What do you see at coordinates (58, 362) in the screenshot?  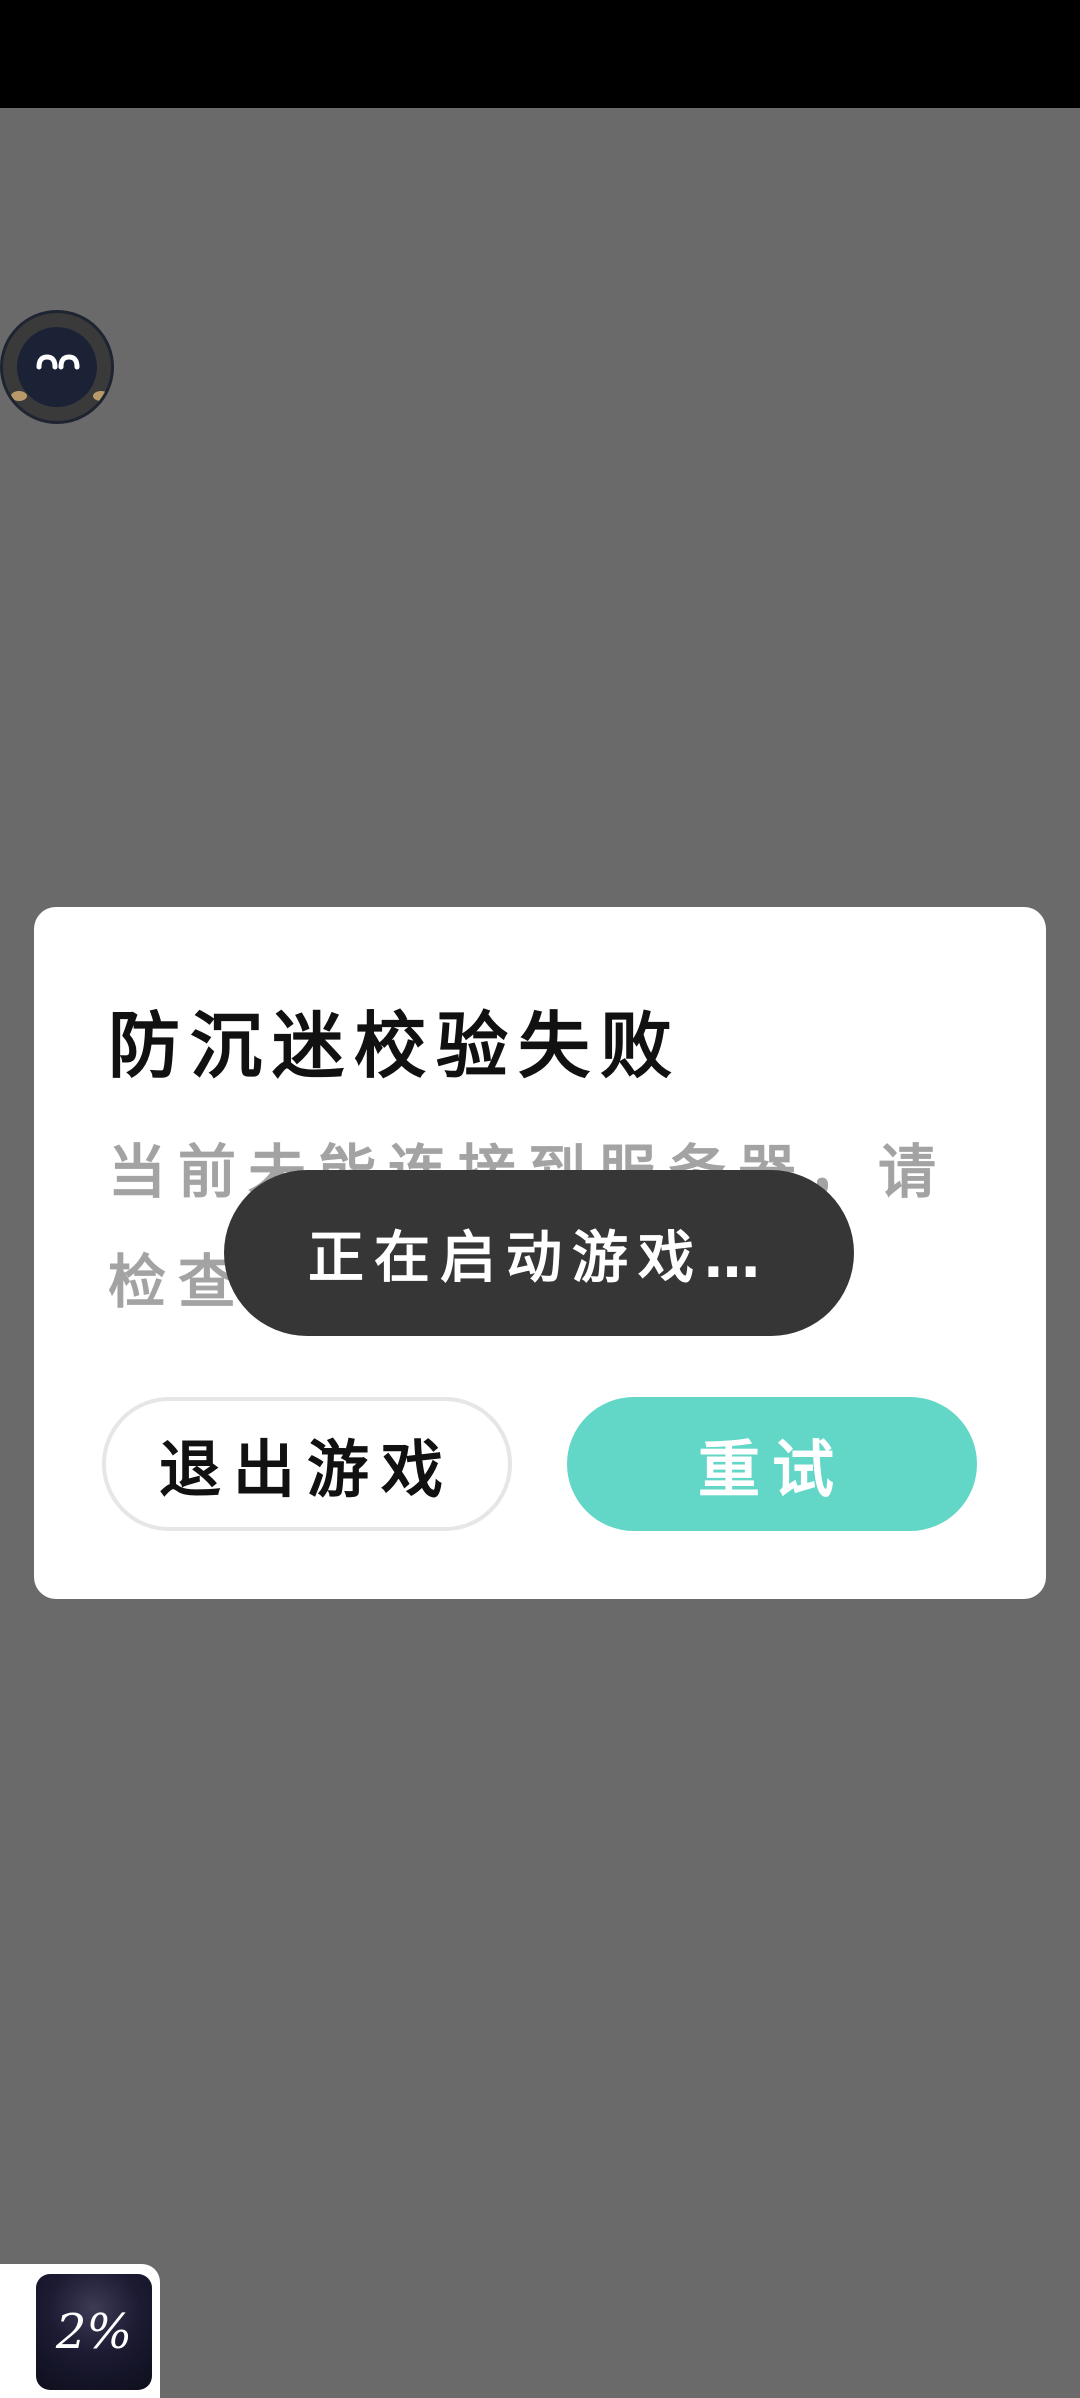 I see `avatar-eyes-icon` at bounding box center [58, 362].